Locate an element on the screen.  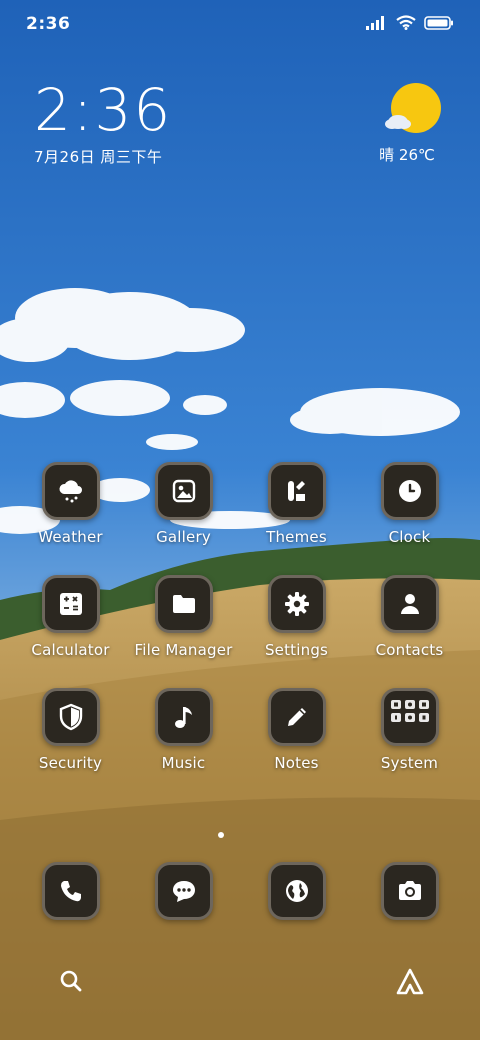
app-label: Contacts is located at coordinates (409, 650).